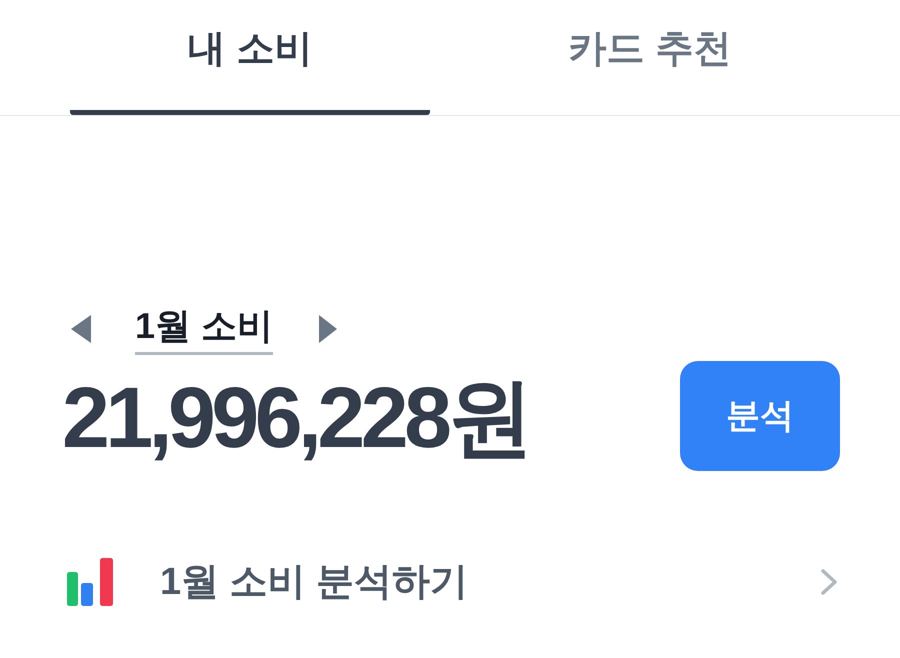 The image size is (900, 658). What do you see at coordinates (295, 418) in the screenshot?
I see `total-amount: 21,996,228원` at bounding box center [295, 418].